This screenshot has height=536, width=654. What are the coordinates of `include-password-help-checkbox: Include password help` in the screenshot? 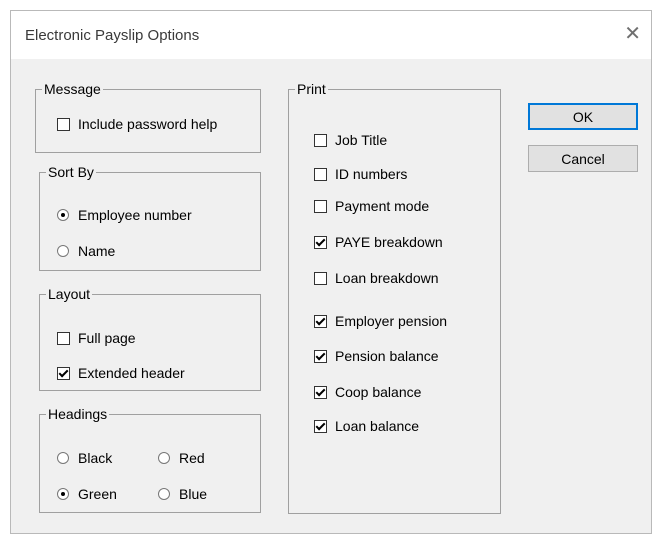 It's located at (137, 124).